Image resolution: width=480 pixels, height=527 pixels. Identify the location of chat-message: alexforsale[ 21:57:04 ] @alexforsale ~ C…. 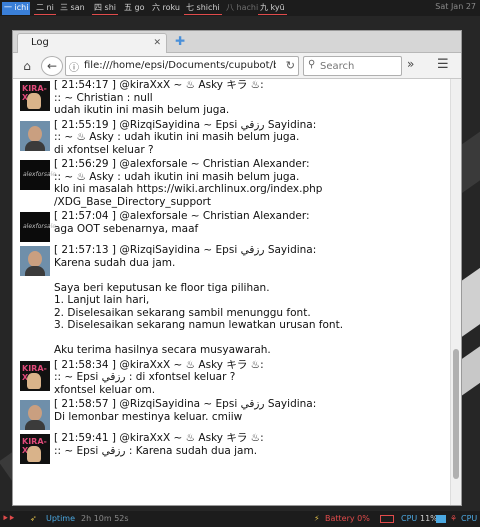
(234, 226).